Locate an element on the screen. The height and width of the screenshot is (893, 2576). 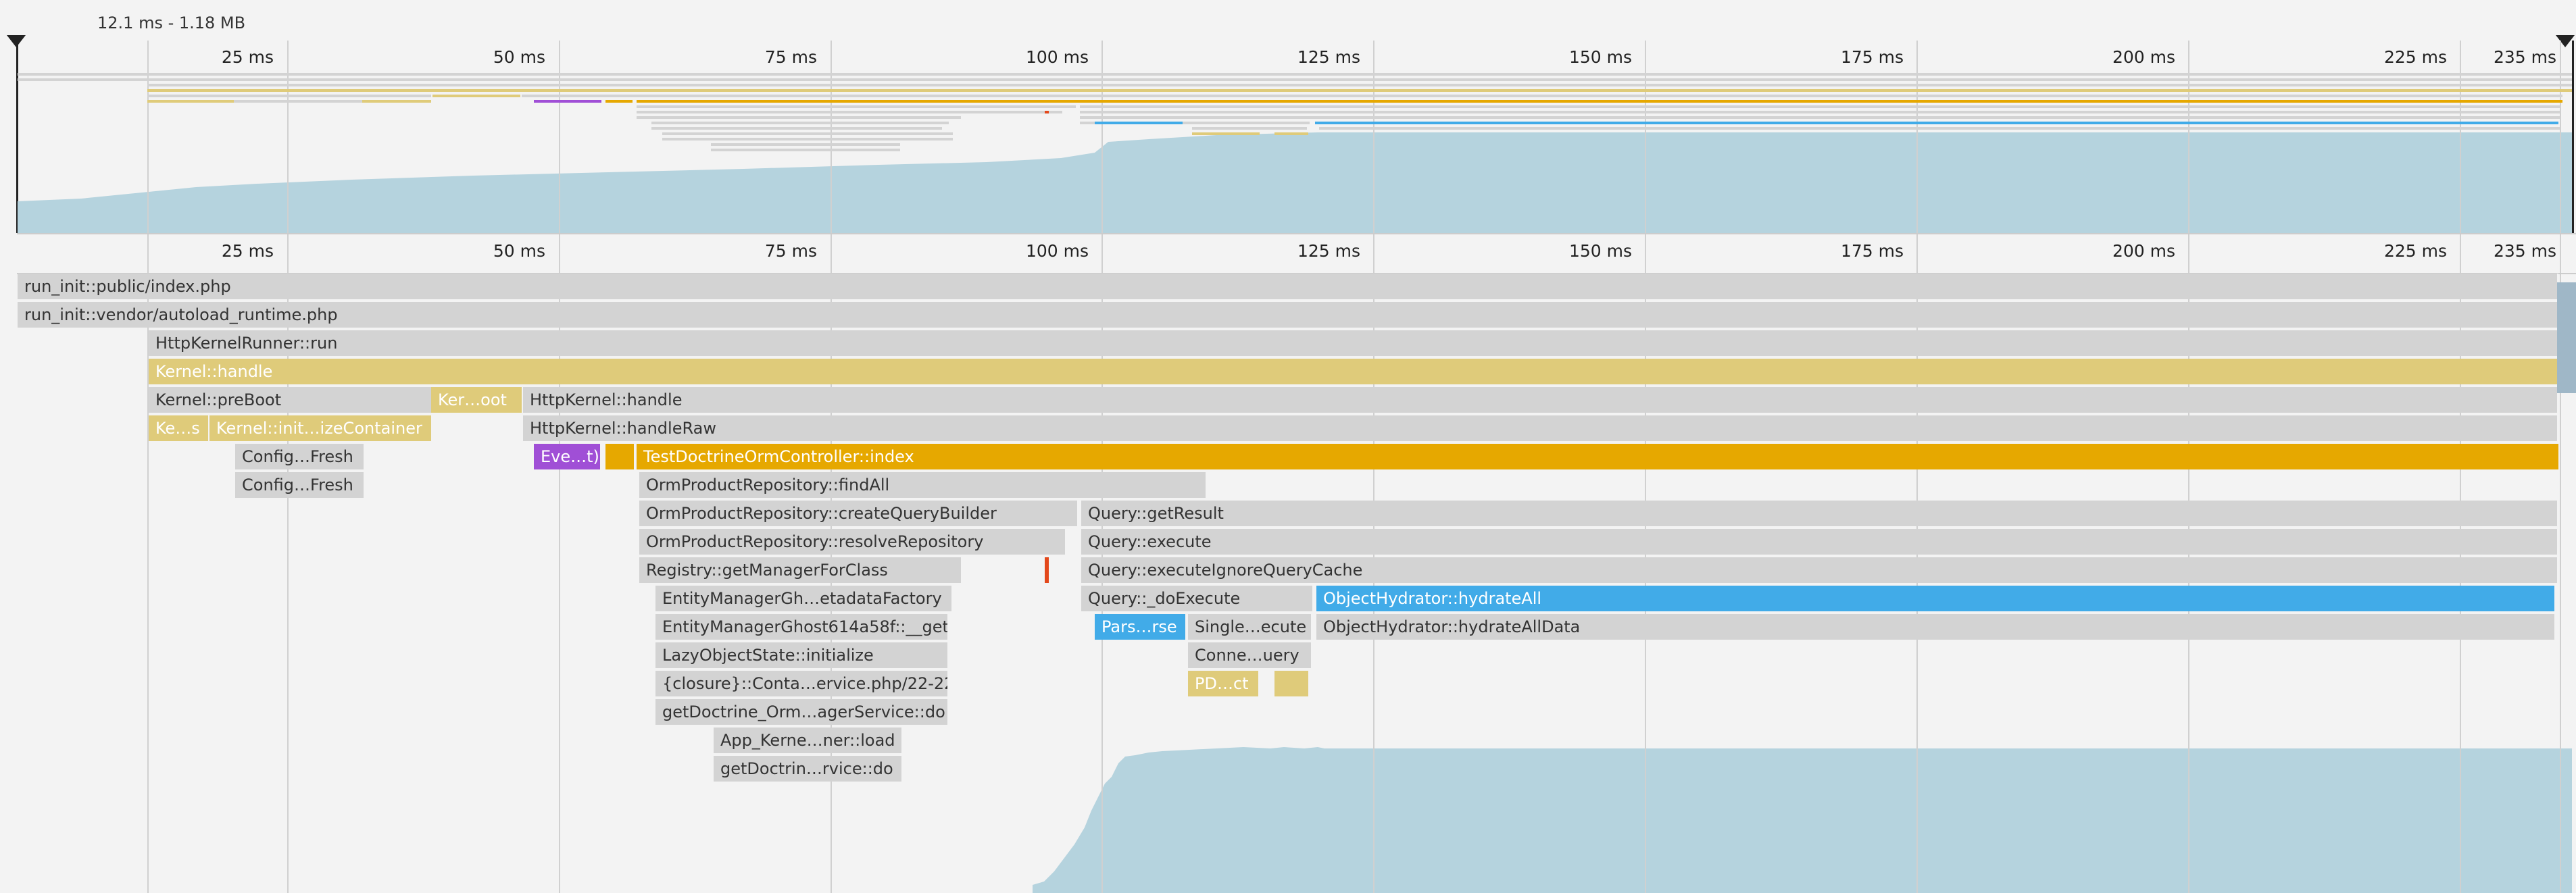
overview-bottom-border is located at coordinates (1297, 233).